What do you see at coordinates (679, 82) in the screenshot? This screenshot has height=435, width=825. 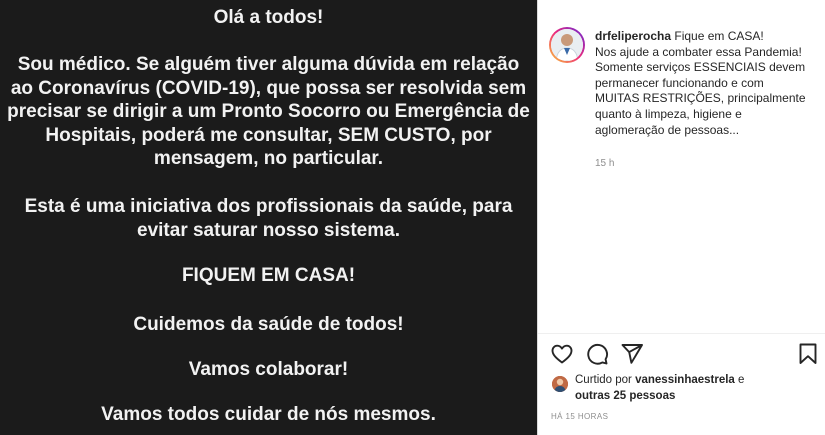 I see `caption-line: permanecer funcionando e com` at bounding box center [679, 82].